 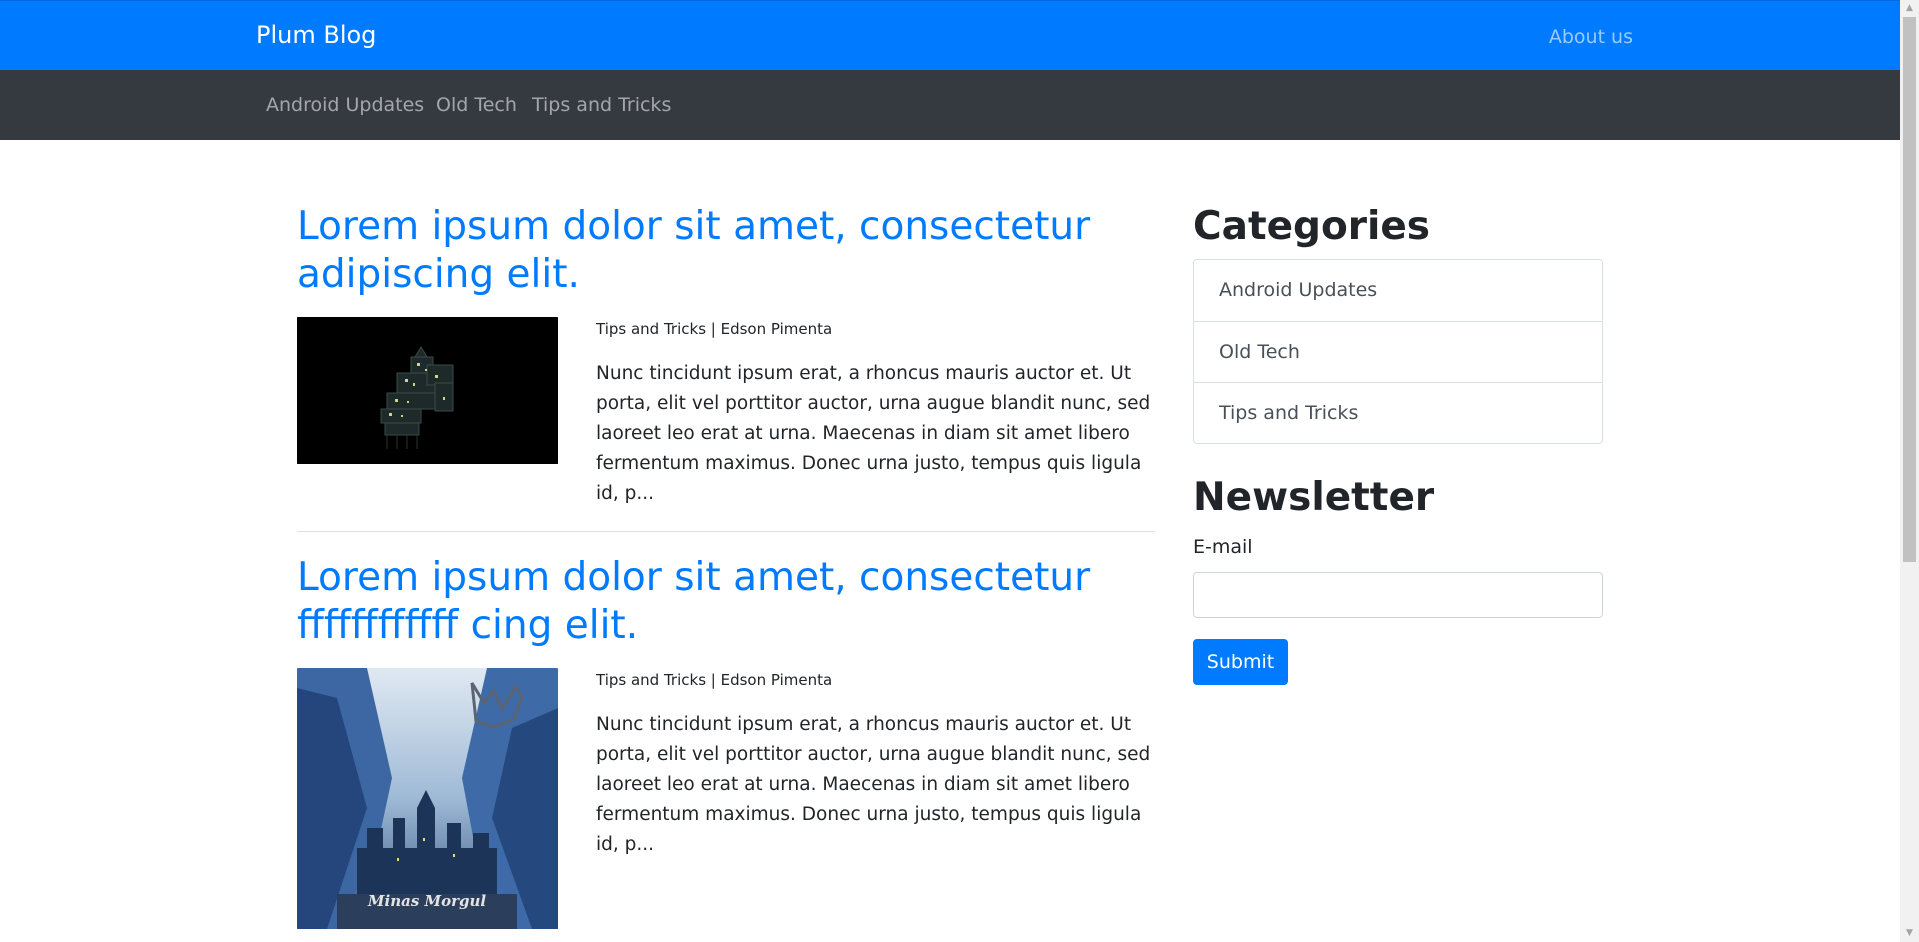 What do you see at coordinates (1312, 226) in the screenshot?
I see `categories-heading: Categories` at bounding box center [1312, 226].